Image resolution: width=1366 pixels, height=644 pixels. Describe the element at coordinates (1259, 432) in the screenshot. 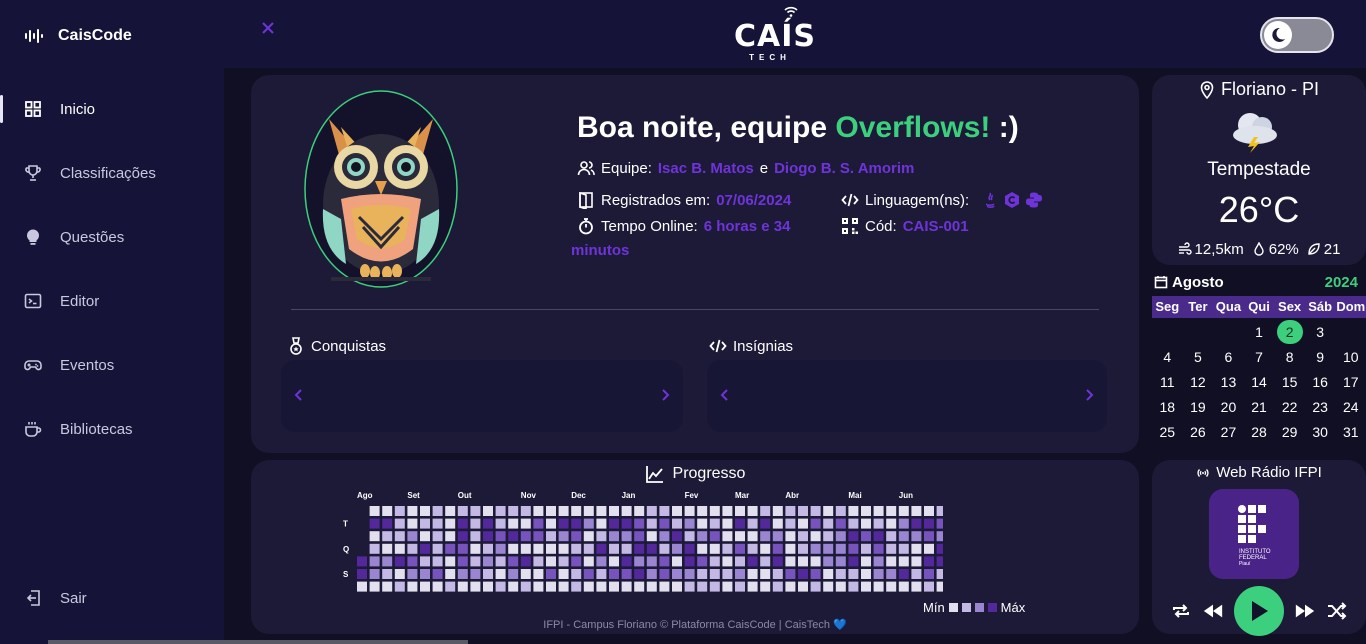

I see `calendar-day: 28` at that location.